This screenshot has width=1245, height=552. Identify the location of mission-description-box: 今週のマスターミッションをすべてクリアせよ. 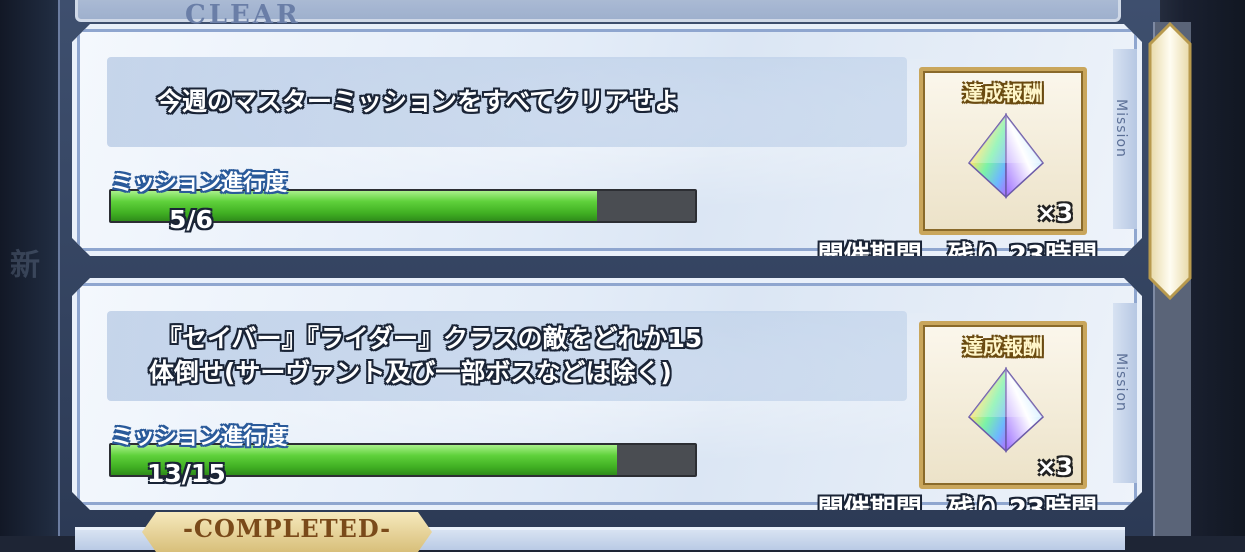
(507, 102).